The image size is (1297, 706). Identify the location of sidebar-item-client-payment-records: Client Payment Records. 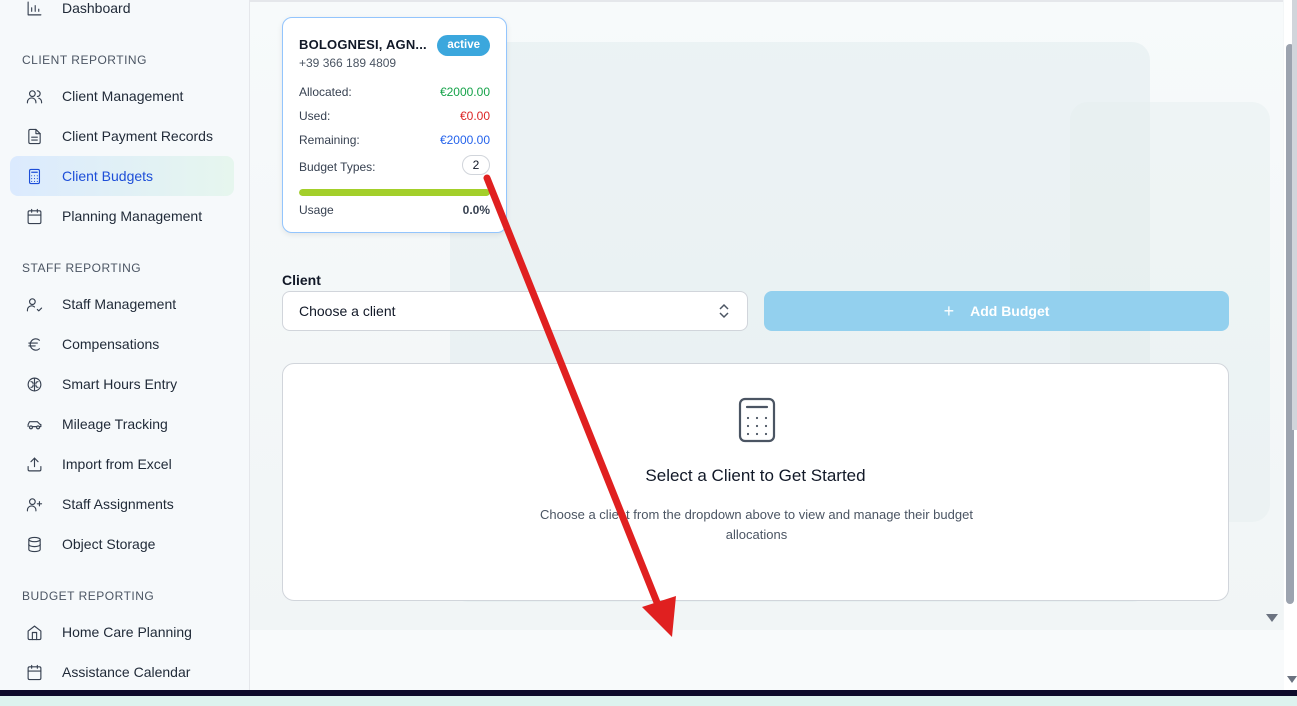
(122, 136).